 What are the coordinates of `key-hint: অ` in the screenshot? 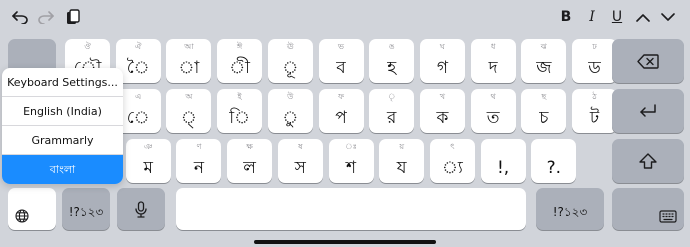 It's located at (189, 96).